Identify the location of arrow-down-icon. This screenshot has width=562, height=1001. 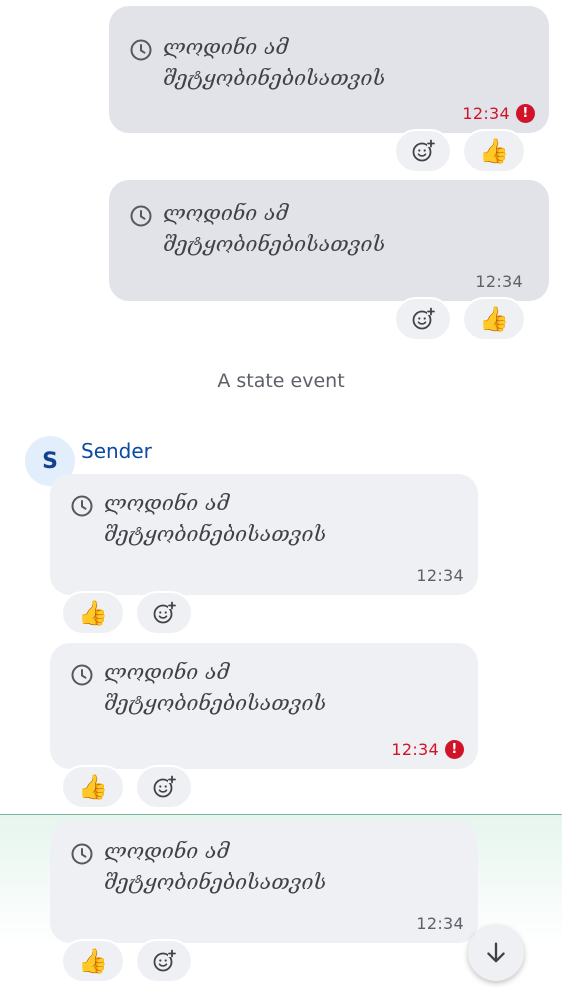
(496, 952).